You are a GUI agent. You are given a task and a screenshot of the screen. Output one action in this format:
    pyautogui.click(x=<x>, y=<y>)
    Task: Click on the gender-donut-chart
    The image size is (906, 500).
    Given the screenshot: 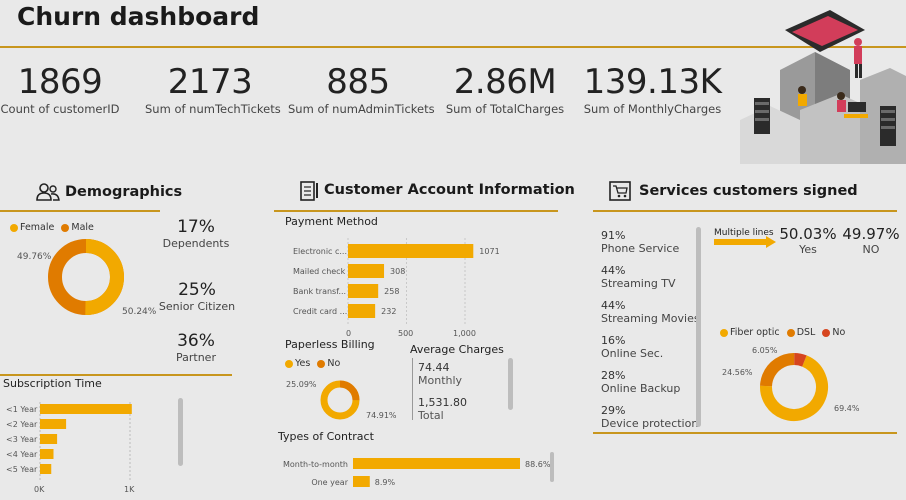 What is the action you would take?
    pyautogui.click(x=86, y=277)
    